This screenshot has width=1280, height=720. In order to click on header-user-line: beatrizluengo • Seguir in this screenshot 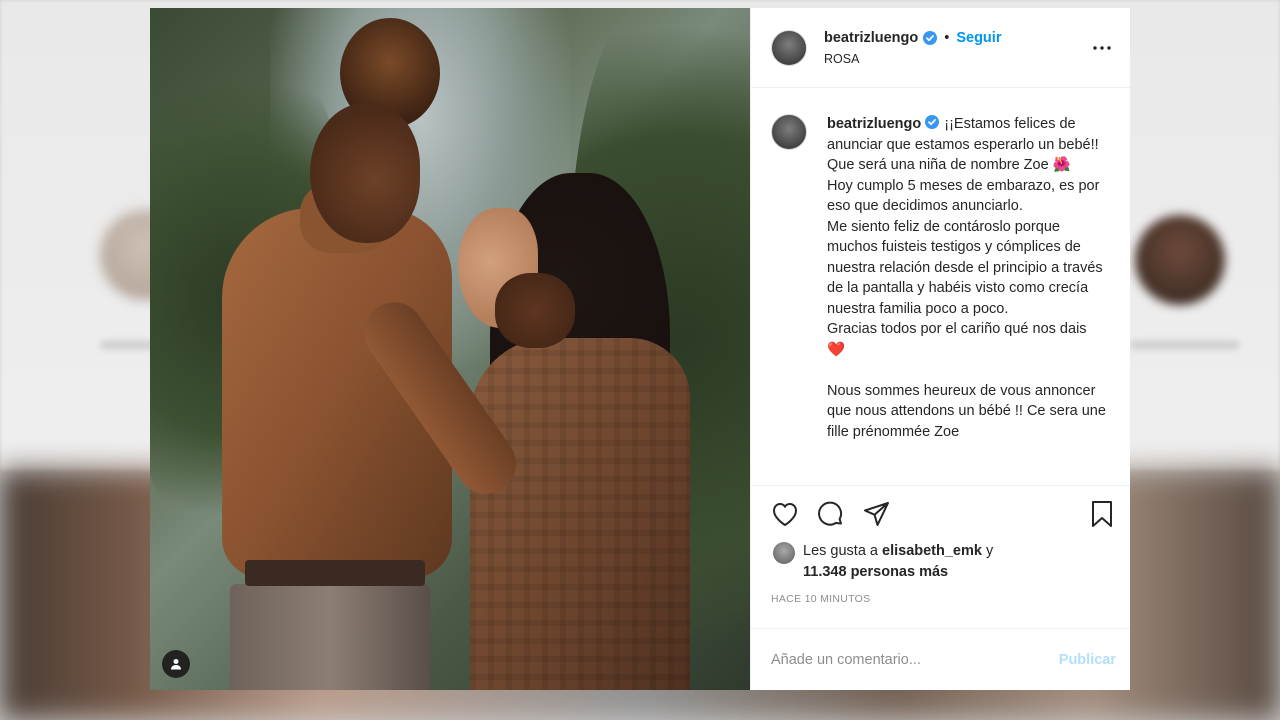, I will do `click(912, 38)`.